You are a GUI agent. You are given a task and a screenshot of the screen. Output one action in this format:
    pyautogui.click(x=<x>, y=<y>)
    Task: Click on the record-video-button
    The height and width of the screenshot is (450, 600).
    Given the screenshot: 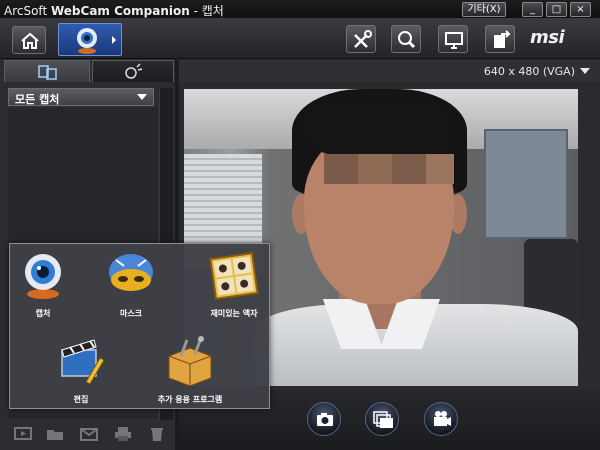 What is the action you would take?
    pyautogui.click(x=441, y=419)
    